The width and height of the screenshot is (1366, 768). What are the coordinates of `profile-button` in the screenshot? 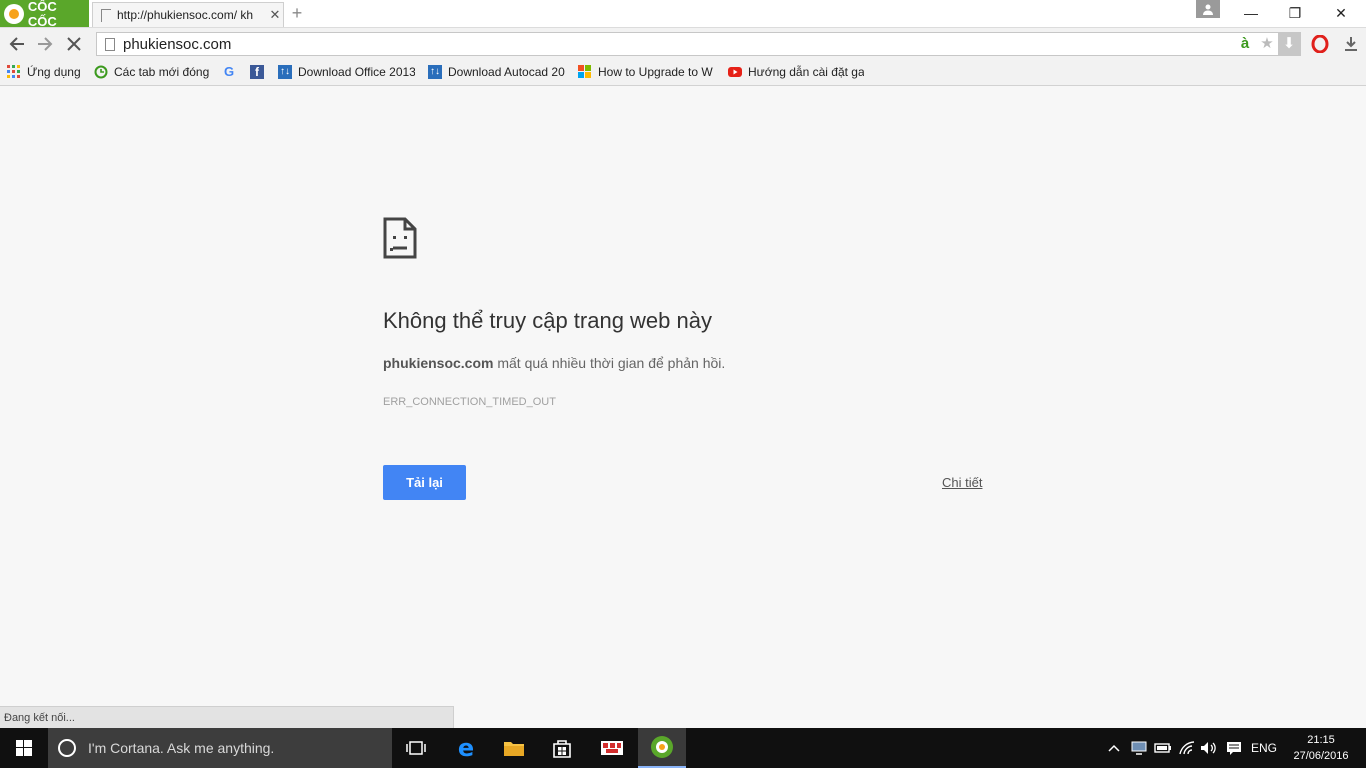 It's located at (1208, 9).